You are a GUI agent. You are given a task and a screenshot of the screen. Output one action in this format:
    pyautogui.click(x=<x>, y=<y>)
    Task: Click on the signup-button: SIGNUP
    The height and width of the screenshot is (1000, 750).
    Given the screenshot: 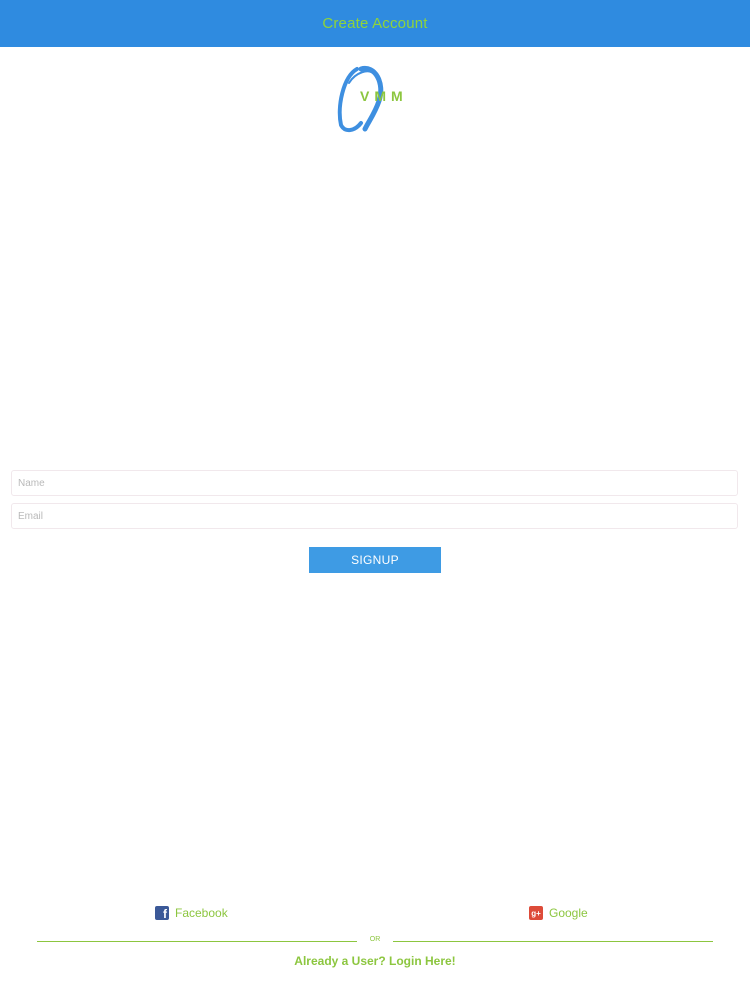 What is the action you would take?
    pyautogui.click(x=375, y=560)
    